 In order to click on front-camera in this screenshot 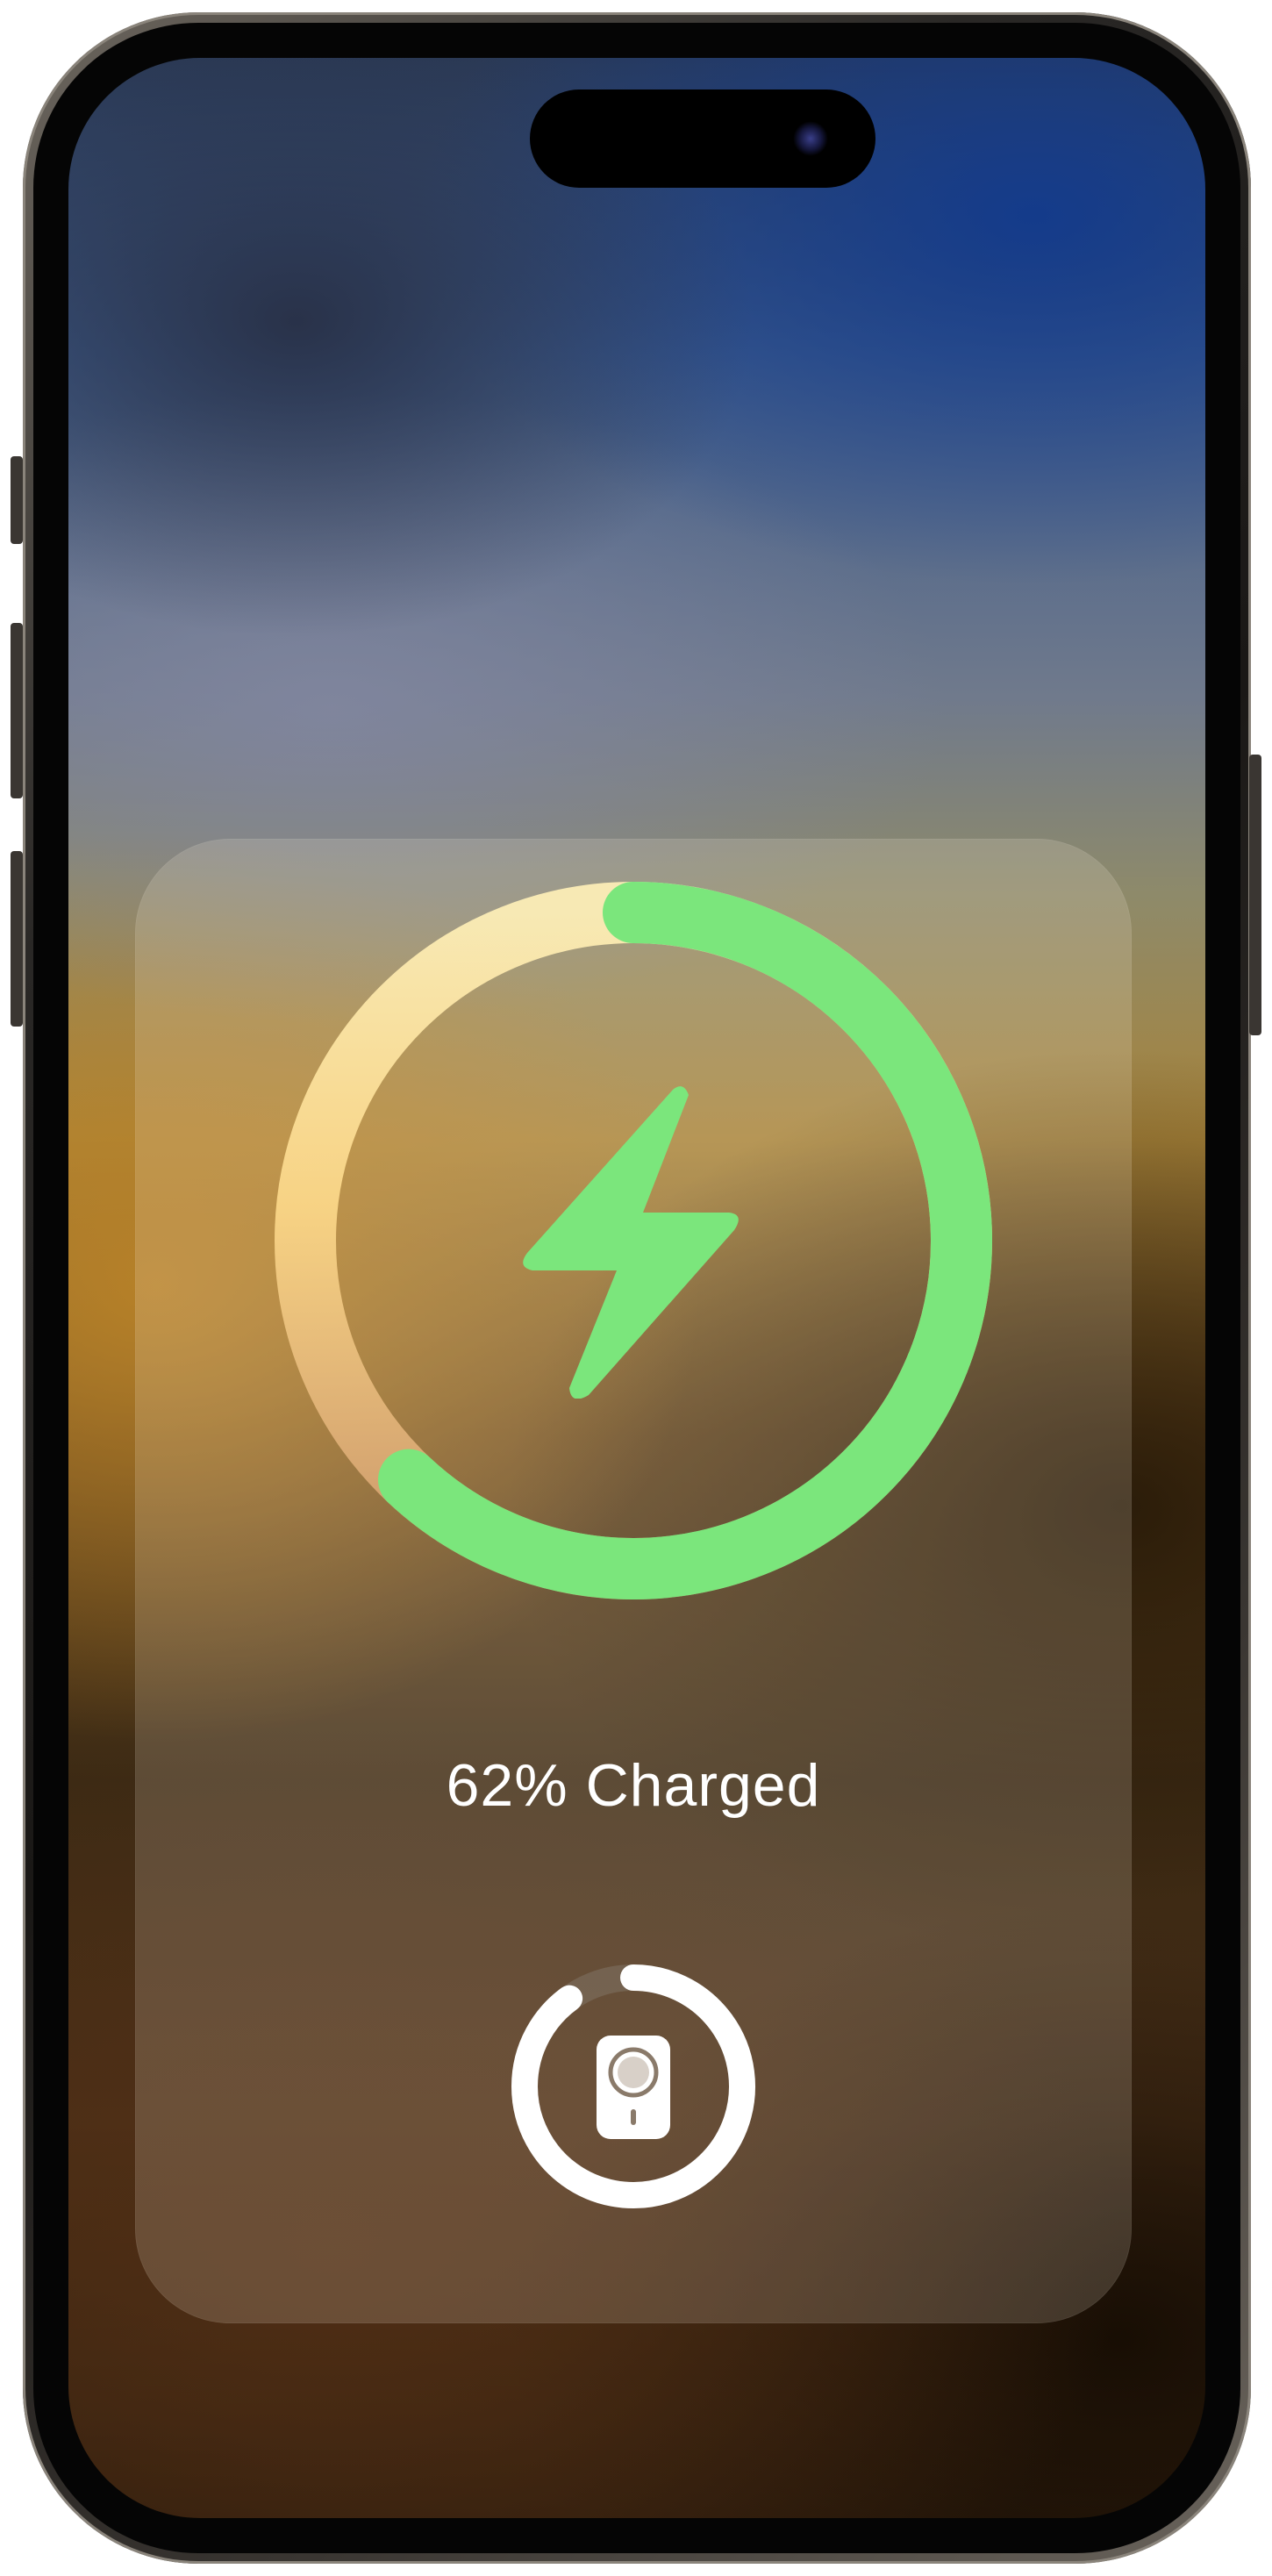, I will do `click(810, 138)`.